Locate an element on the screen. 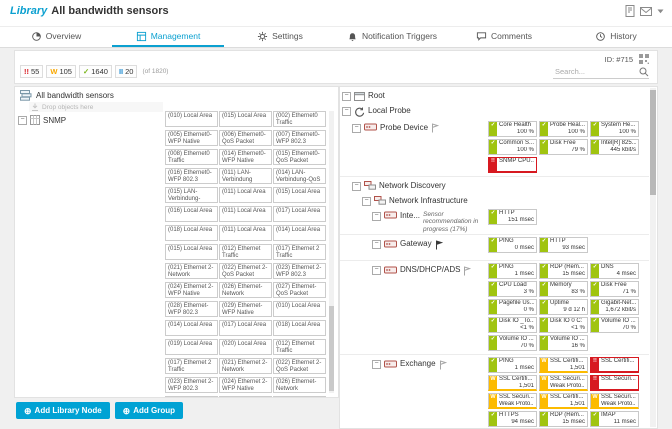  sensor-chip: ✓ Disk Free 79 % is located at coordinates (563, 146).